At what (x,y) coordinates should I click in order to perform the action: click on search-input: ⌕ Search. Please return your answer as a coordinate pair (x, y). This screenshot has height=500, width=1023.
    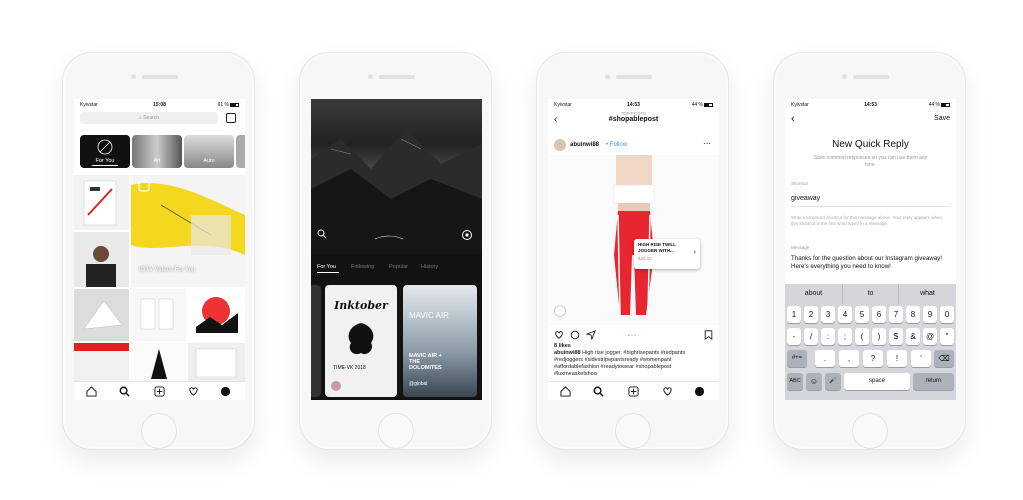
    Looking at the image, I should click on (149, 118).